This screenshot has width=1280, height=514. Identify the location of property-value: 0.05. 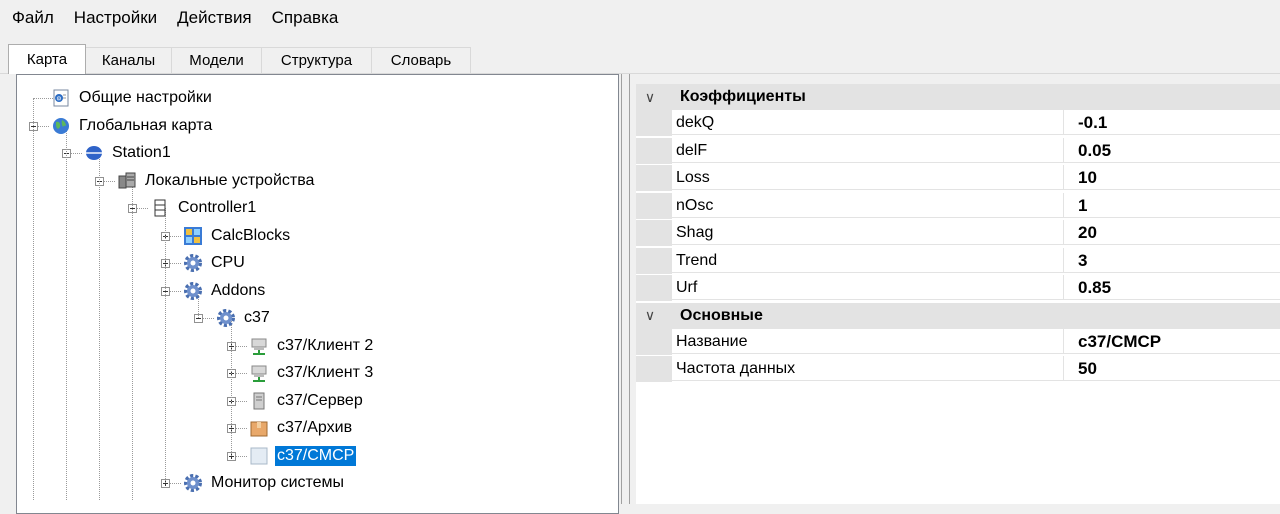
(1172, 150).